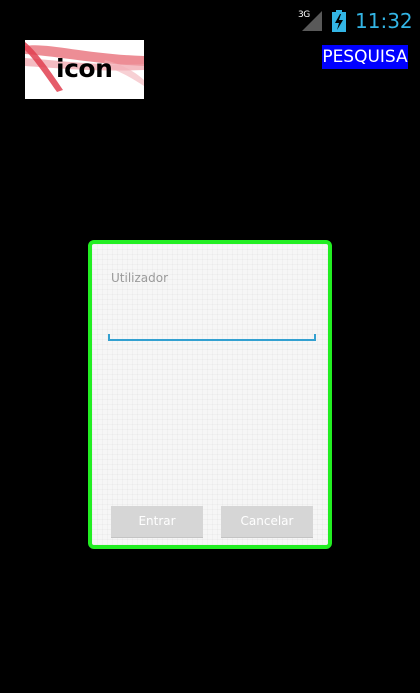 The height and width of the screenshot is (693, 420). I want to click on status-bar: 3G 11:32, so click(210, 20).